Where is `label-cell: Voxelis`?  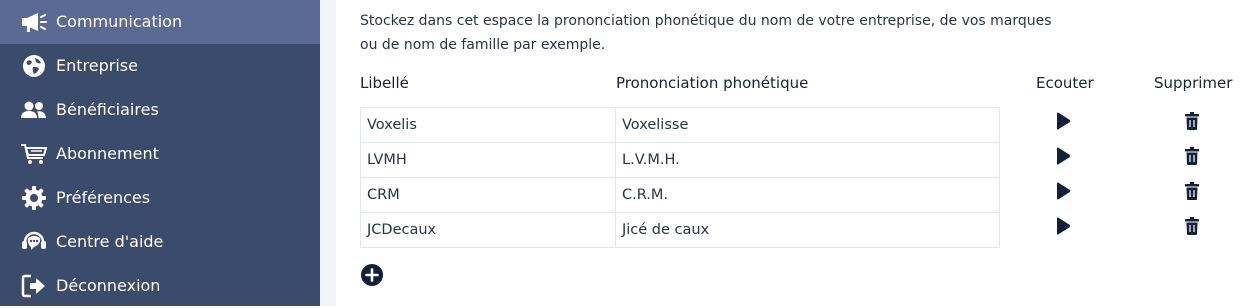 label-cell: Voxelis is located at coordinates (487, 125).